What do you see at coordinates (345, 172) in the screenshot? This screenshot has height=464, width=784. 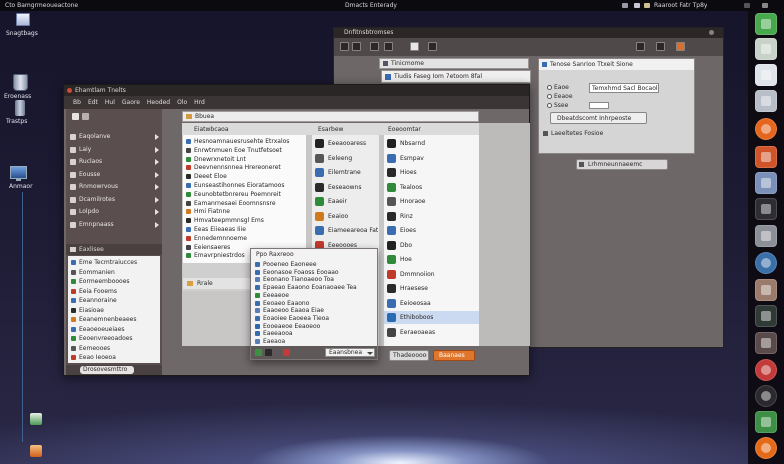 I see `app-row: Eilemtrane` at bounding box center [345, 172].